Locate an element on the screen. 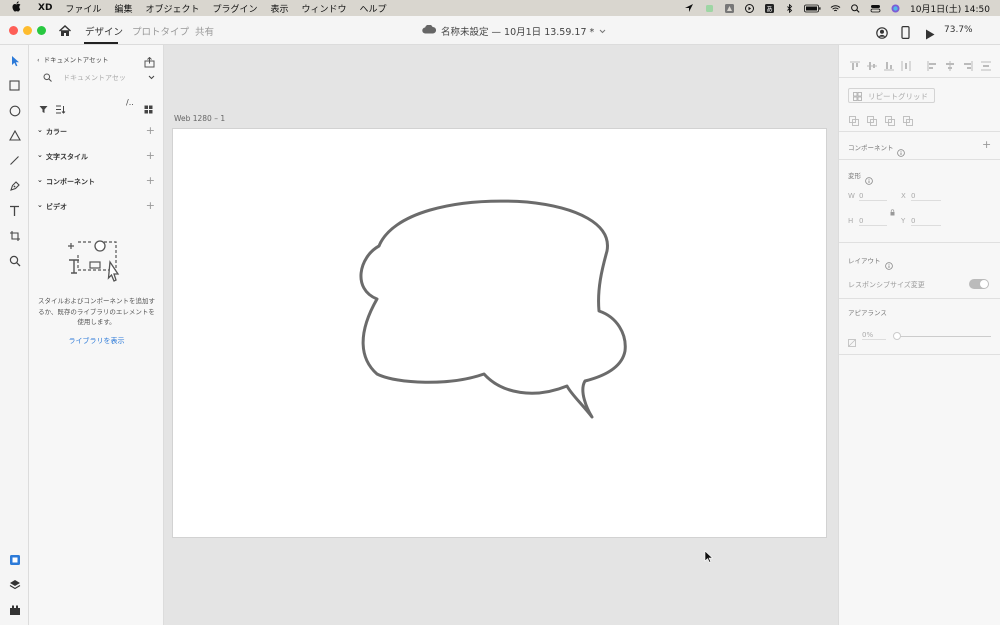 The height and width of the screenshot is (625, 1000). device-preview-icon is located at coordinates (905, 33).